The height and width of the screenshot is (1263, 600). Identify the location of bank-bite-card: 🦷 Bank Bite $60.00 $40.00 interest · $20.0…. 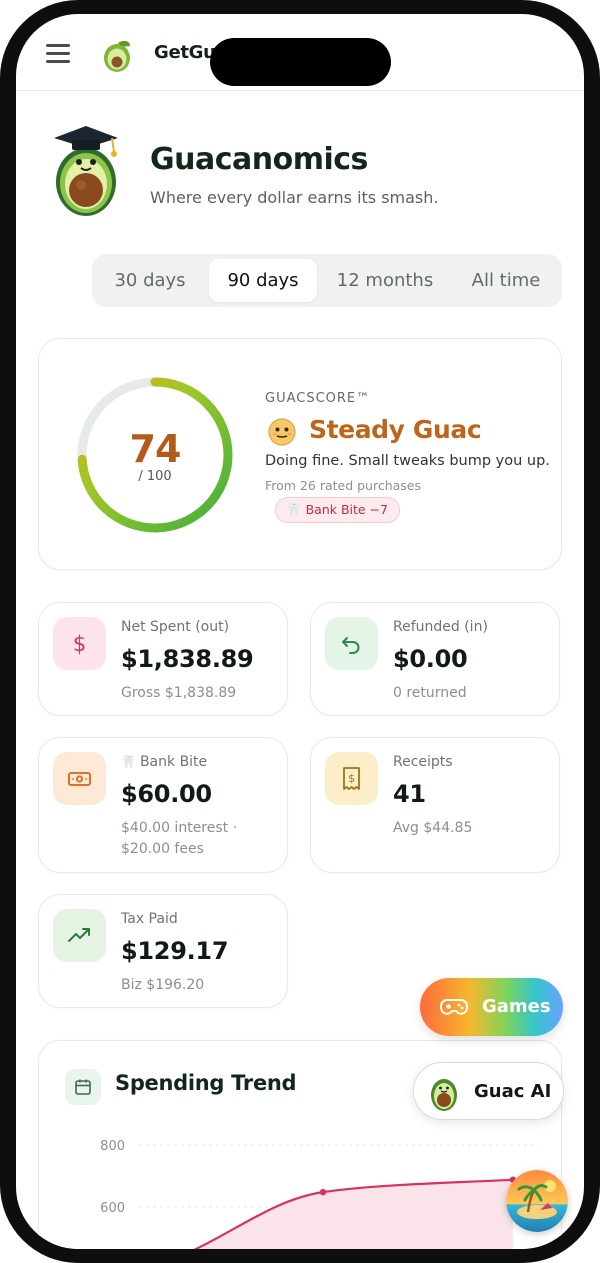
(163, 805).